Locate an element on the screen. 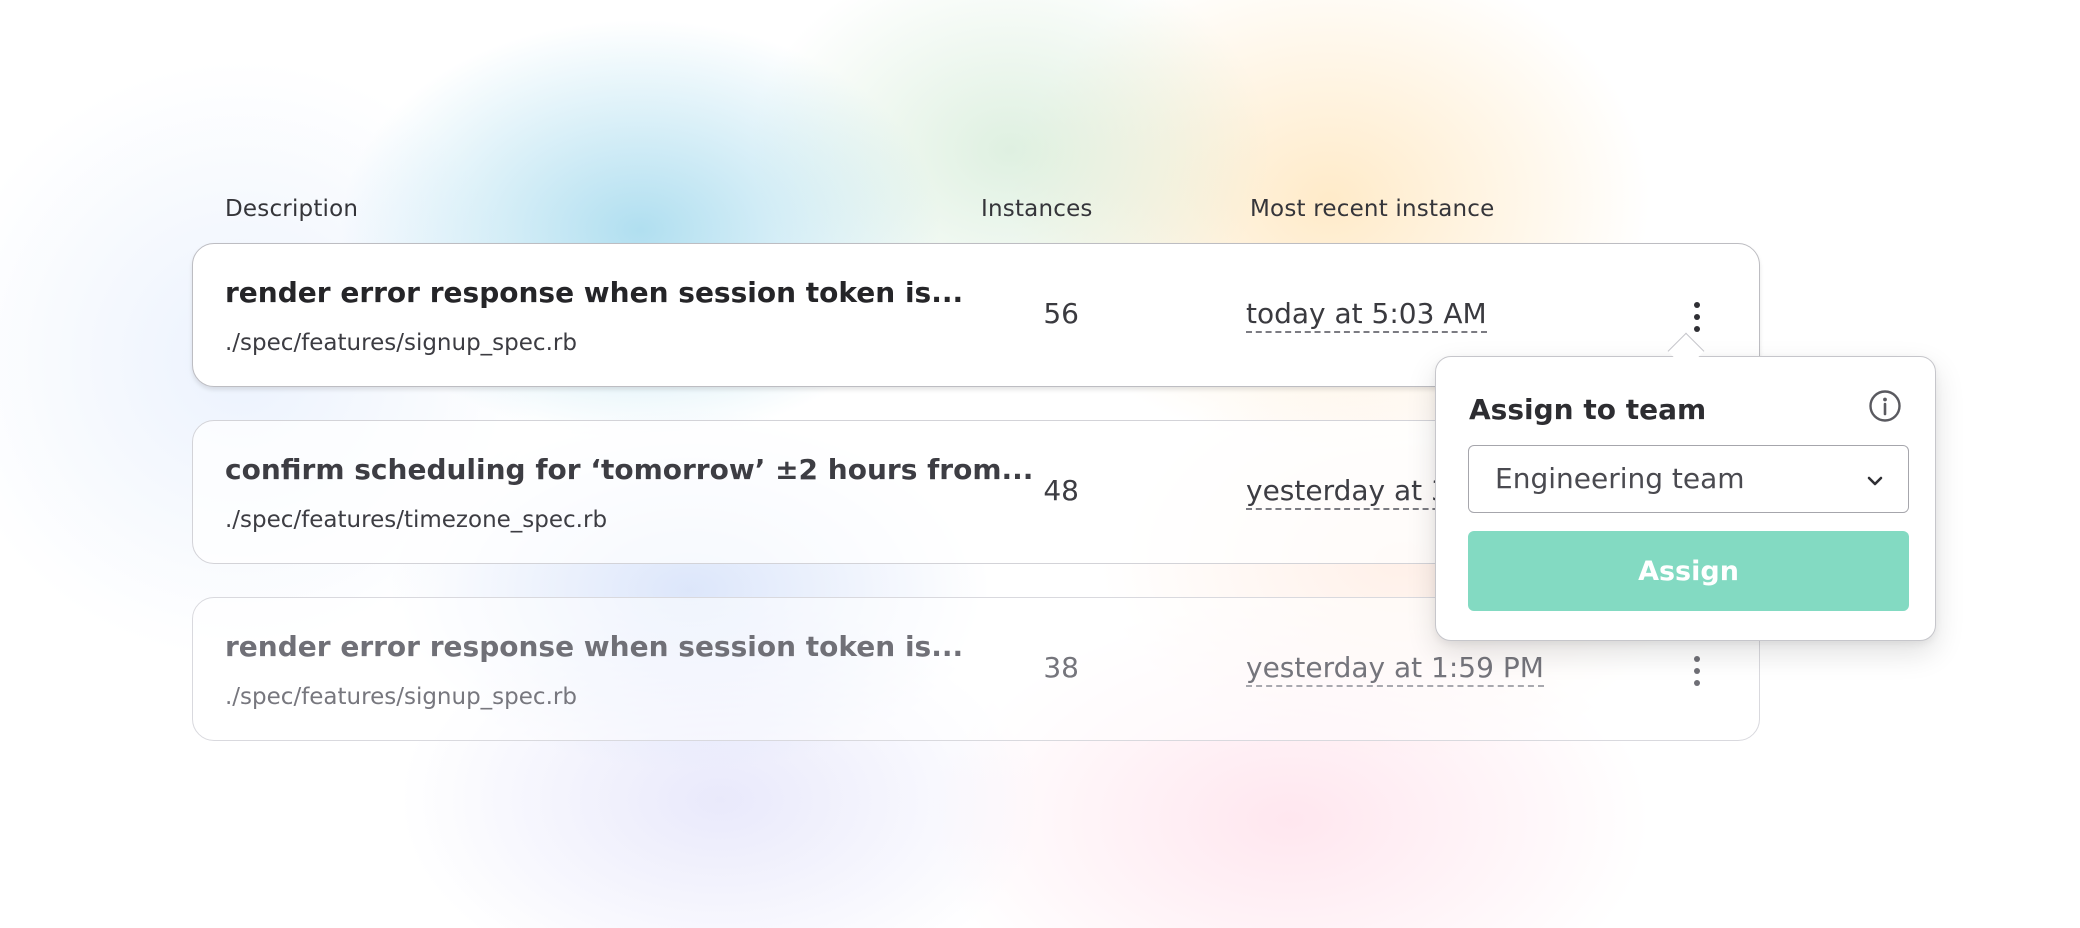  row-most-recent-time: yesterday at 3: is located at coordinates (1352, 492).